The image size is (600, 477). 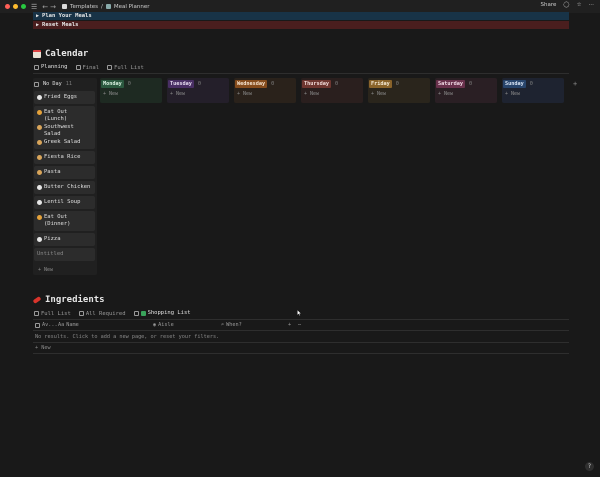 What do you see at coordinates (60, 25) in the screenshot?
I see `callout-label: Reset Meals` at bounding box center [60, 25].